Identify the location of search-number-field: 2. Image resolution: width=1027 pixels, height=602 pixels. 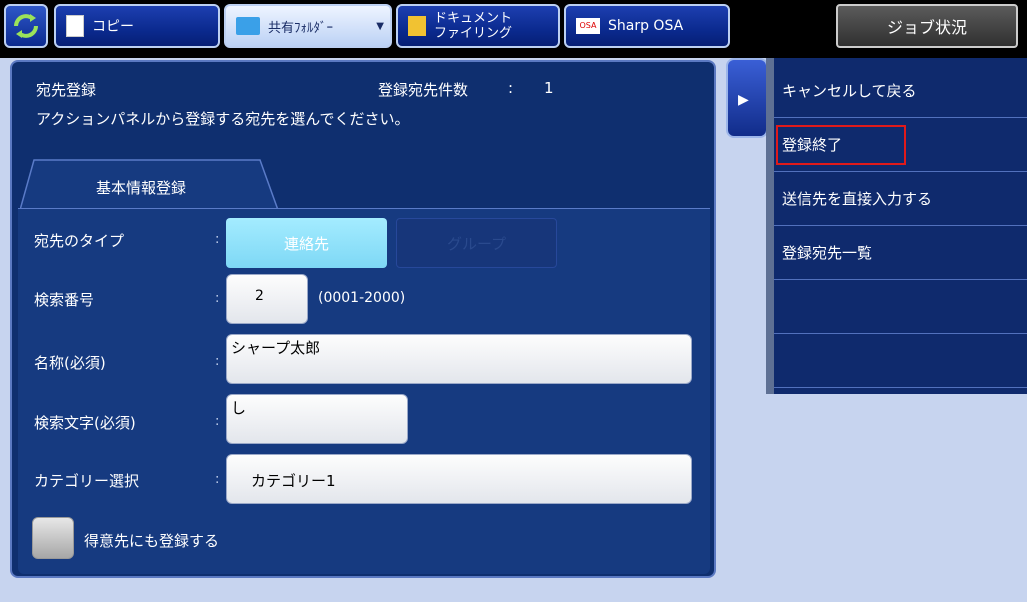
(267, 299).